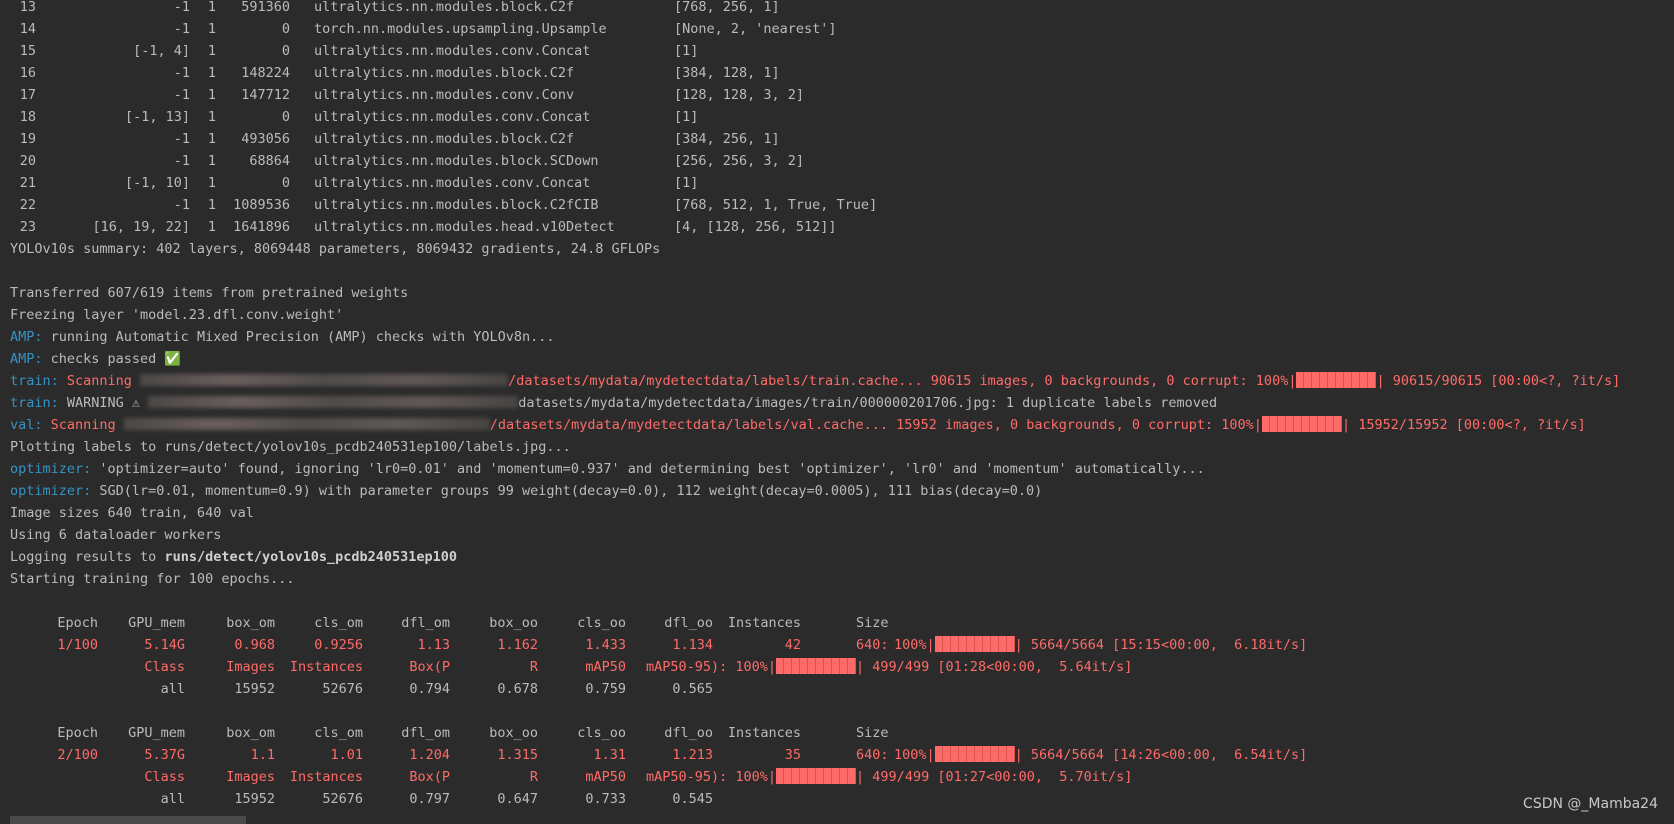  What do you see at coordinates (77, 755) in the screenshot?
I see `table-cell: 2/100` at bounding box center [77, 755].